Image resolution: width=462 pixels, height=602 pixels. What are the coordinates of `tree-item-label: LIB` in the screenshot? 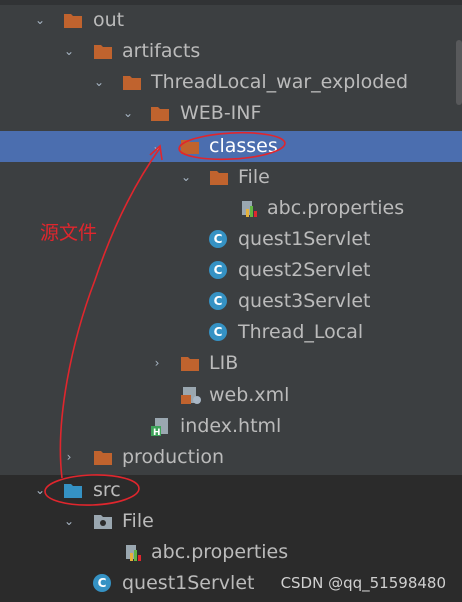 It's located at (224, 363).